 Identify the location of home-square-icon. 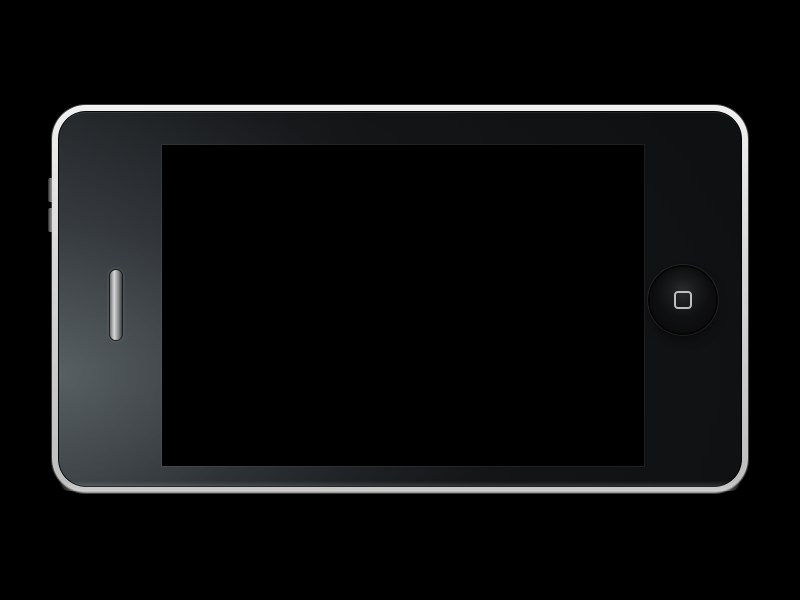
(683, 300).